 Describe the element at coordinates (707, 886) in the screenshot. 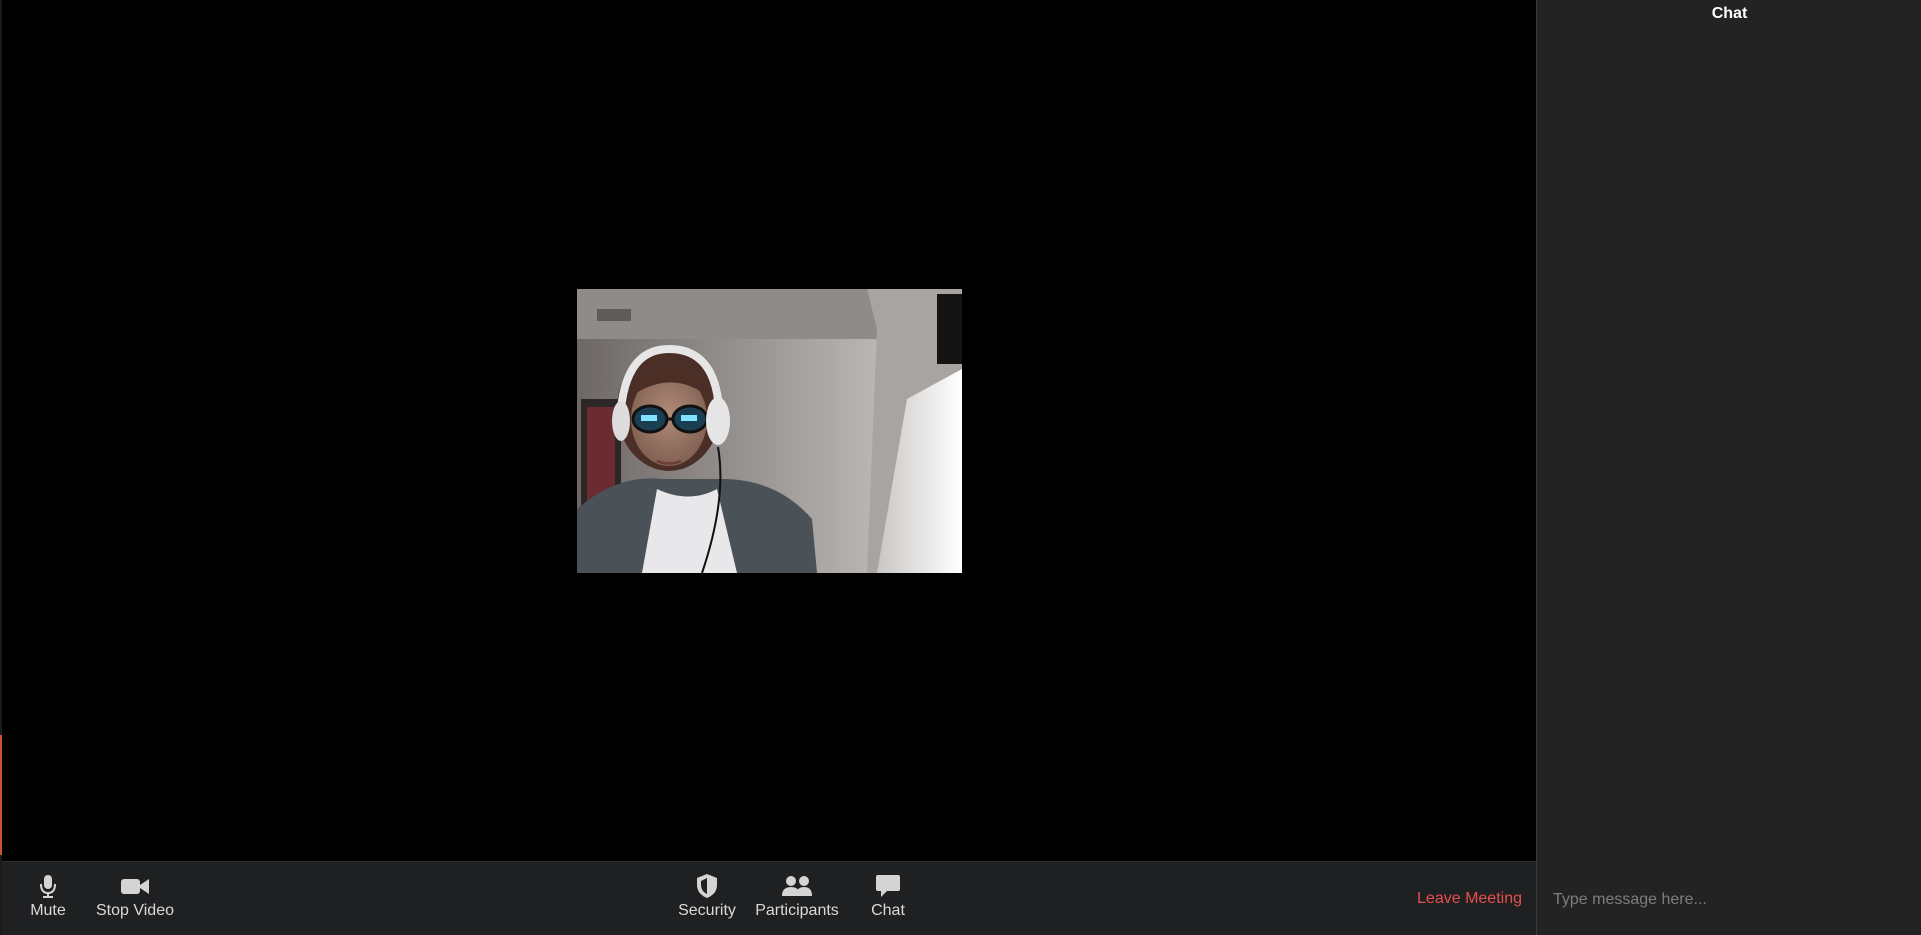

I see `shield-icon` at that location.